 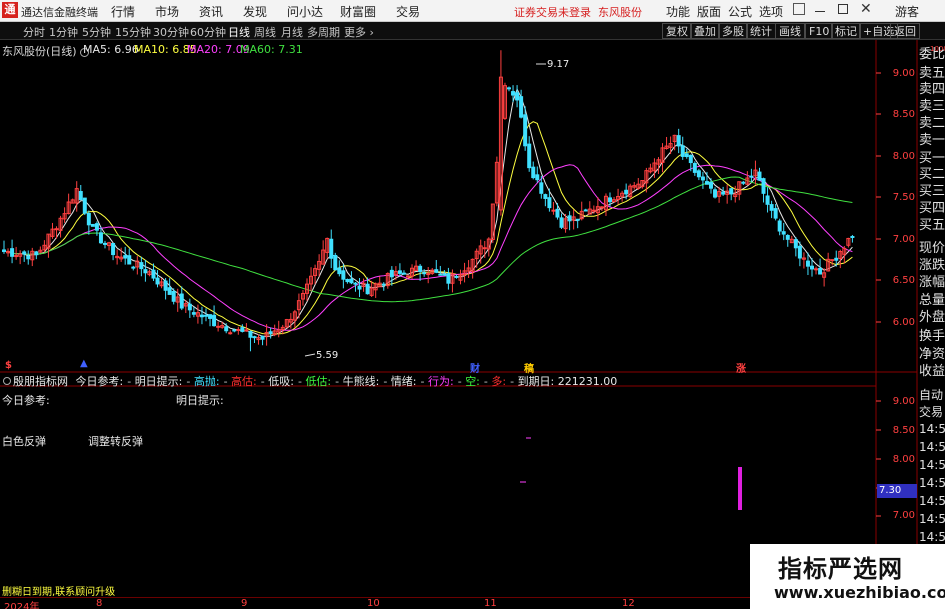 What do you see at coordinates (558, 64) in the screenshot?
I see `high-price-label: 9.17` at bounding box center [558, 64].